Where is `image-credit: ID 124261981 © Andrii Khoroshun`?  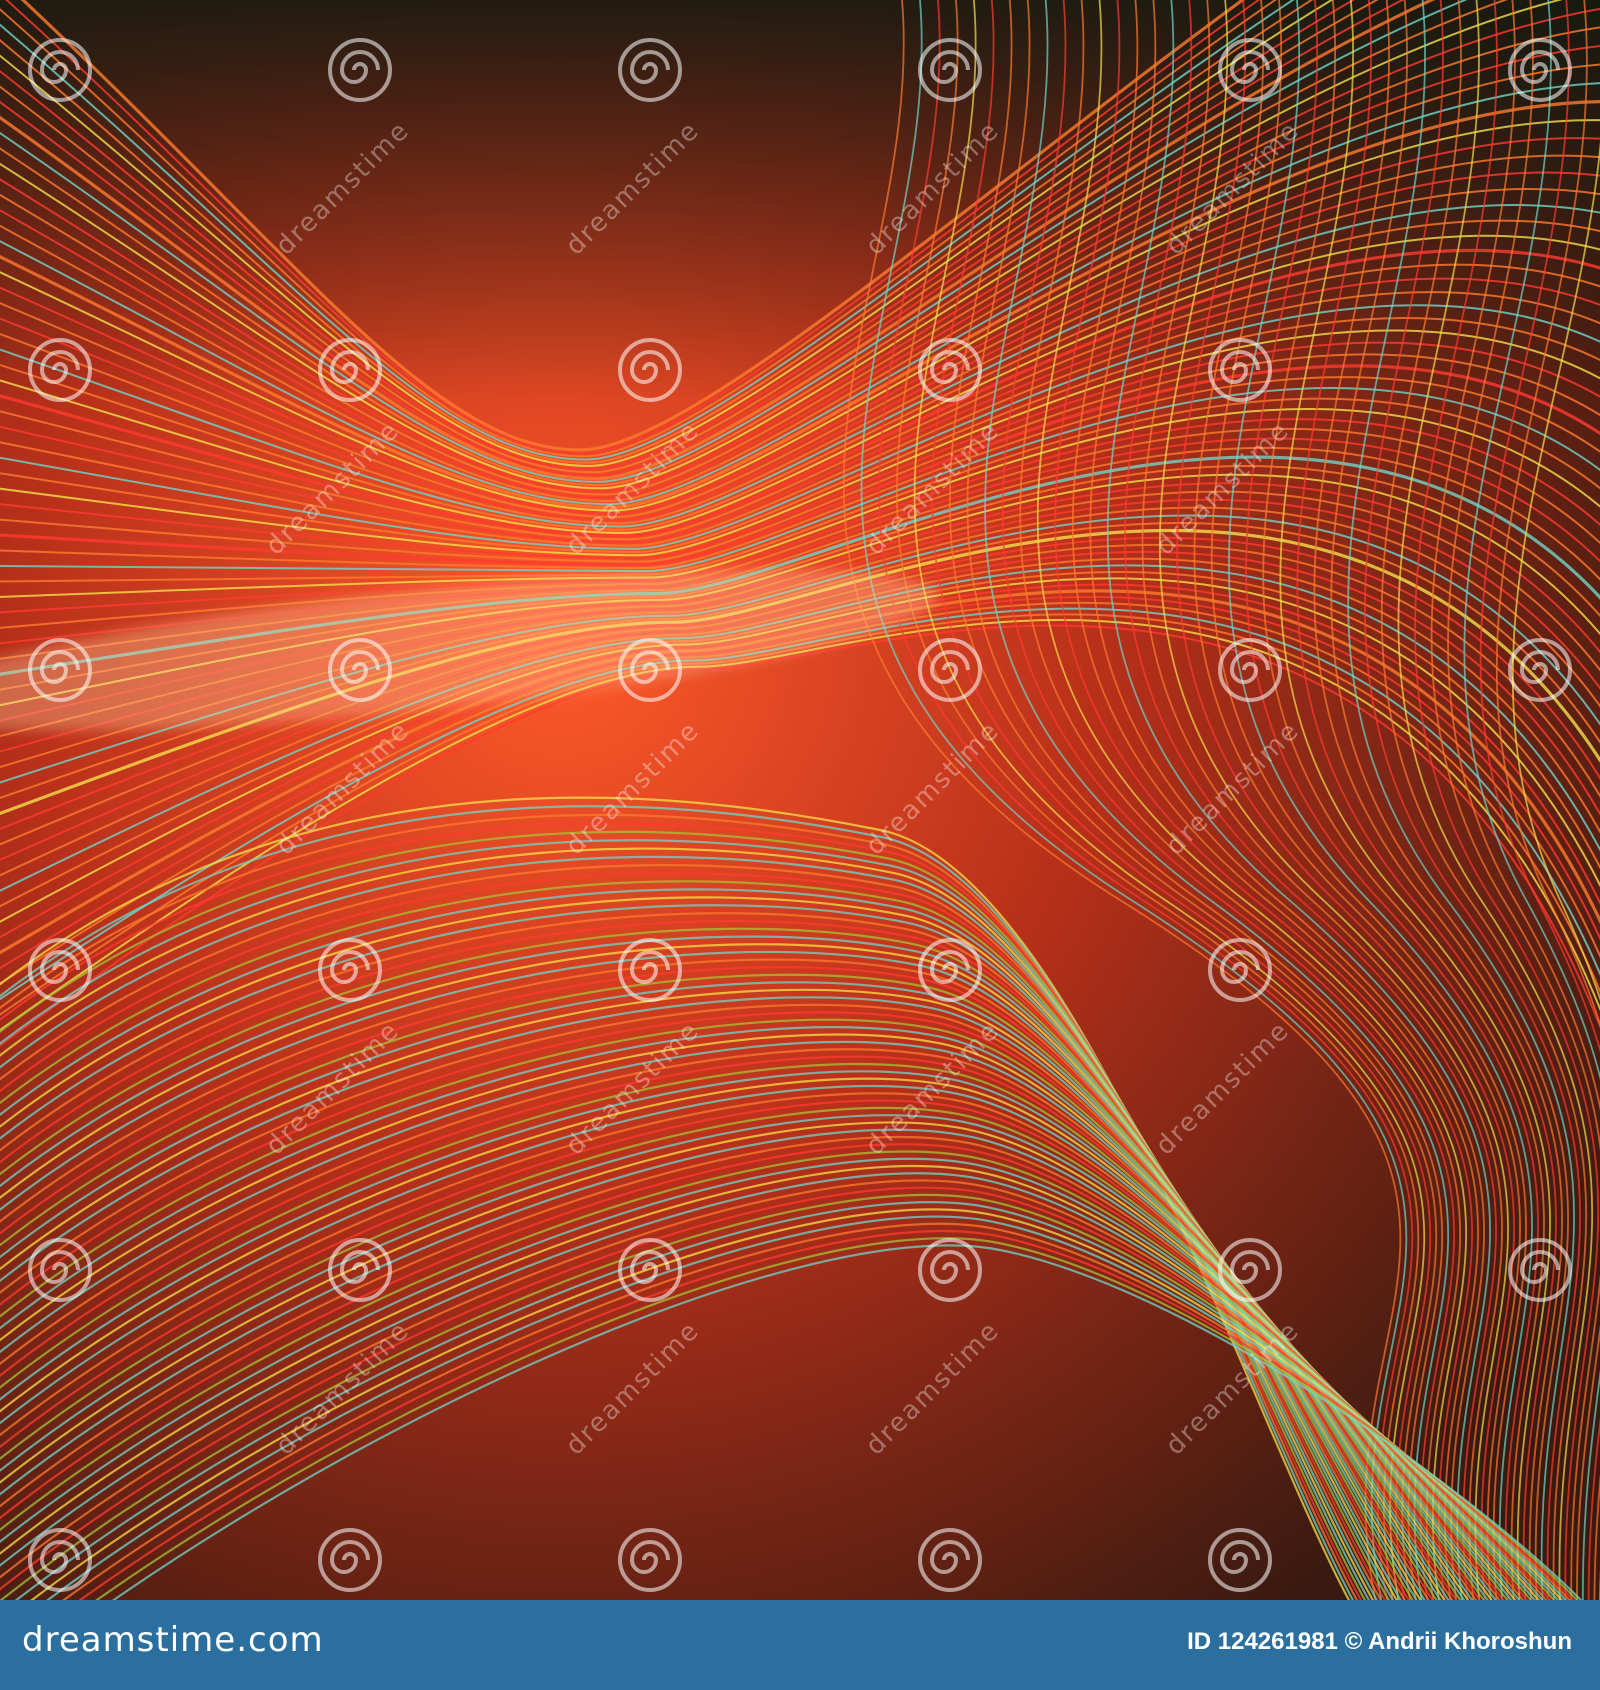 image-credit: ID 124261981 © Andrii Khoroshun is located at coordinates (1379, 1642).